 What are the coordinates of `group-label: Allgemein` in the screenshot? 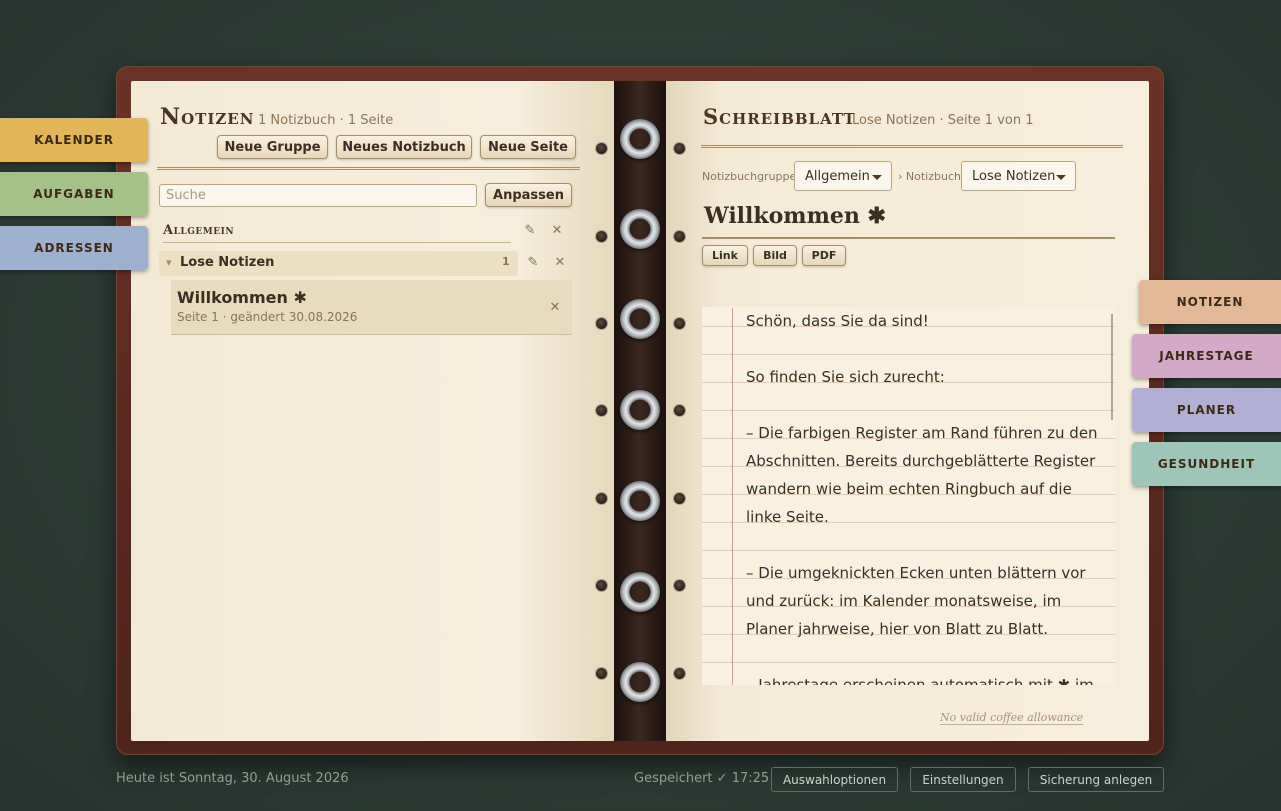 It's located at (198, 230).